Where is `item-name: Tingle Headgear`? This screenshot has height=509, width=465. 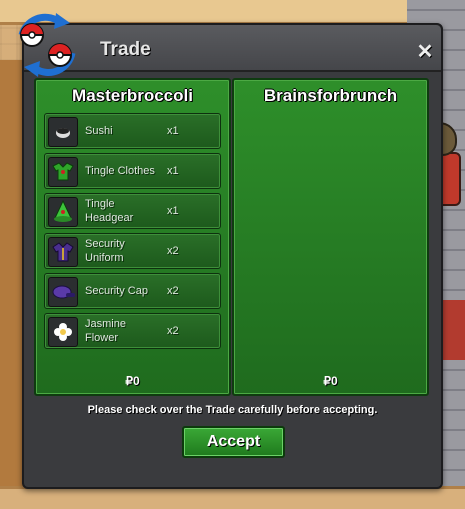 item-name: Tingle Headgear is located at coordinates (109, 211).